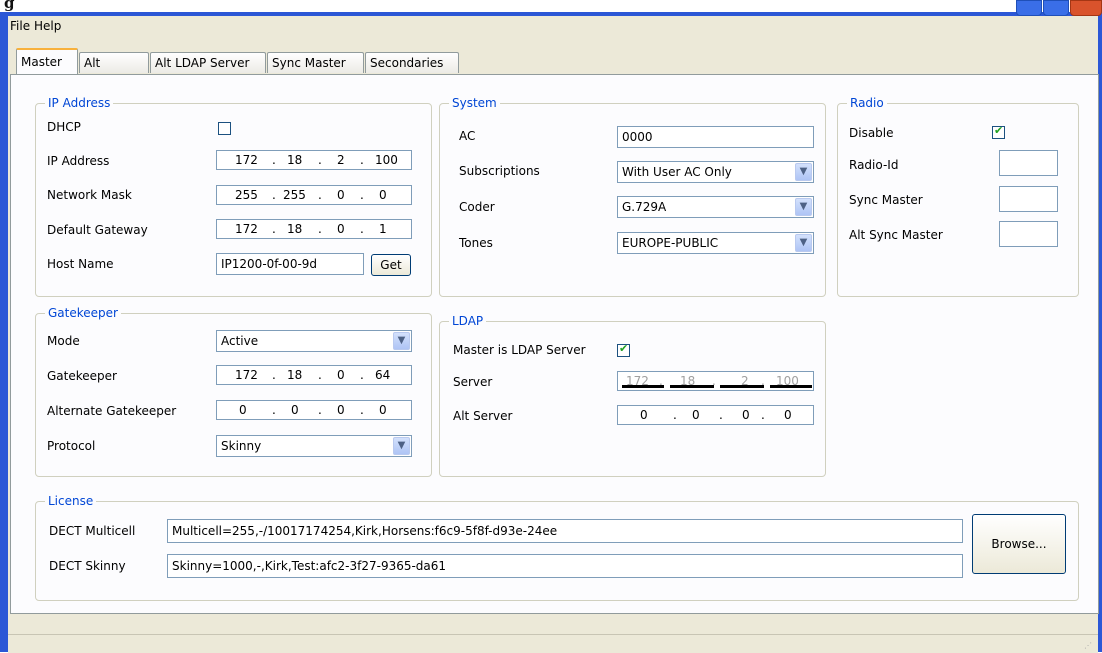  What do you see at coordinates (715, 137) in the screenshot?
I see `ac-field: 0000` at bounding box center [715, 137].